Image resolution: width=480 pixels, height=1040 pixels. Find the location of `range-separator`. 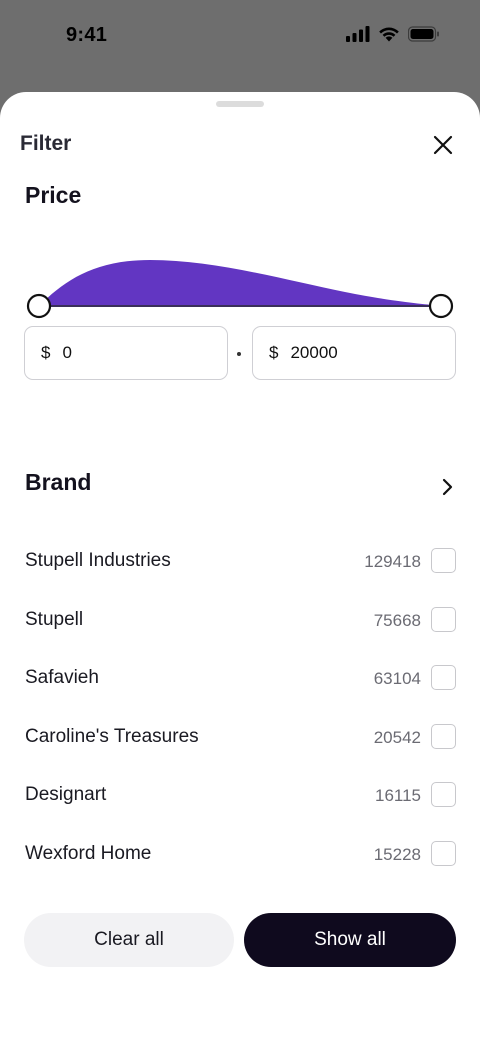

range-separator is located at coordinates (239, 354).